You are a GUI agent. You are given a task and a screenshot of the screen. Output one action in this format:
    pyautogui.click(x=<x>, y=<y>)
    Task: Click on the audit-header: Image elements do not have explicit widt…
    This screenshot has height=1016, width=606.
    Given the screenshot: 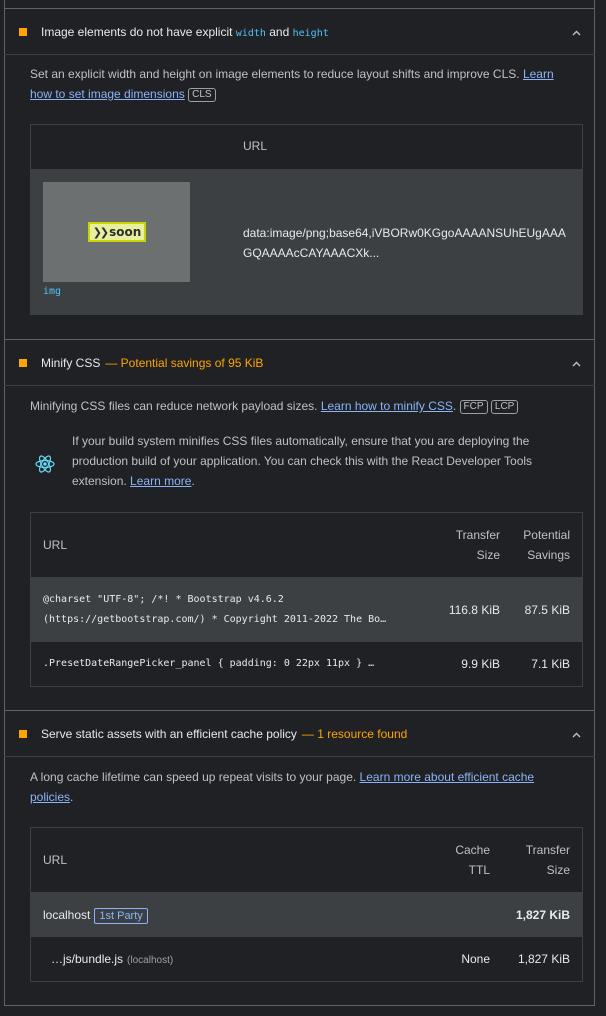 What is the action you would take?
    pyautogui.click(x=299, y=32)
    